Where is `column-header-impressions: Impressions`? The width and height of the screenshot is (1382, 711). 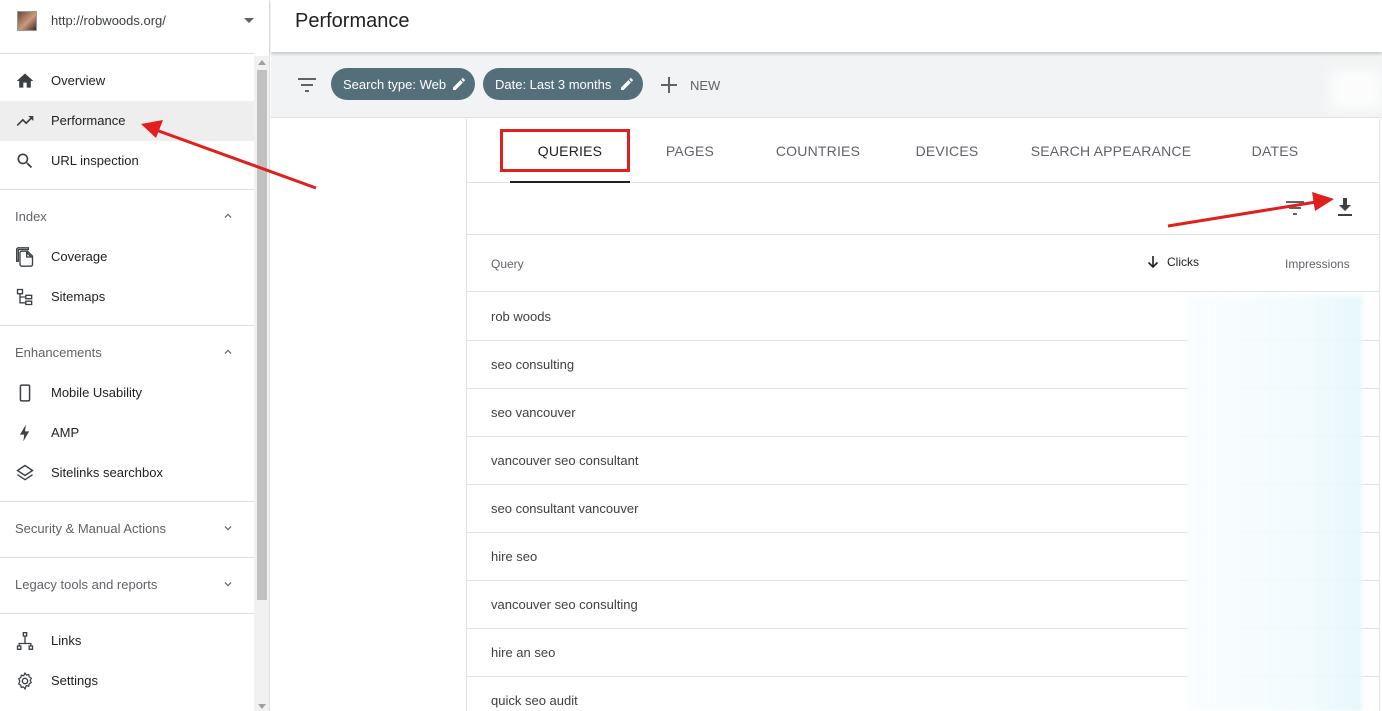
column-header-impressions: Impressions is located at coordinates (1317, 264).